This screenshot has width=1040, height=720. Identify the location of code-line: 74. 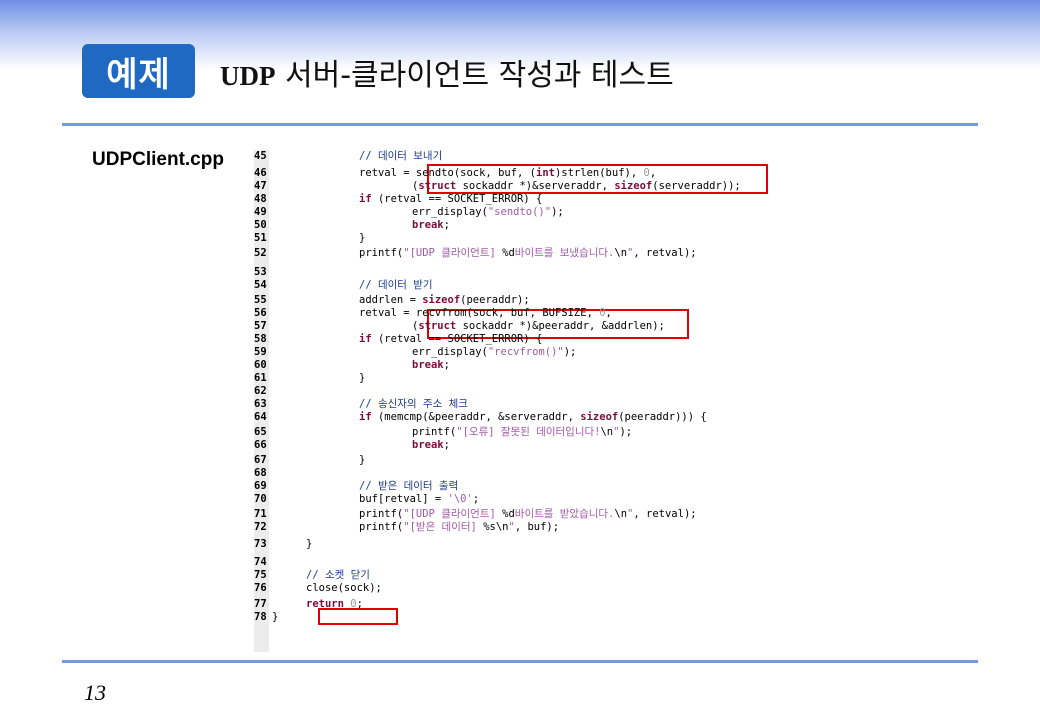
(519, 562).